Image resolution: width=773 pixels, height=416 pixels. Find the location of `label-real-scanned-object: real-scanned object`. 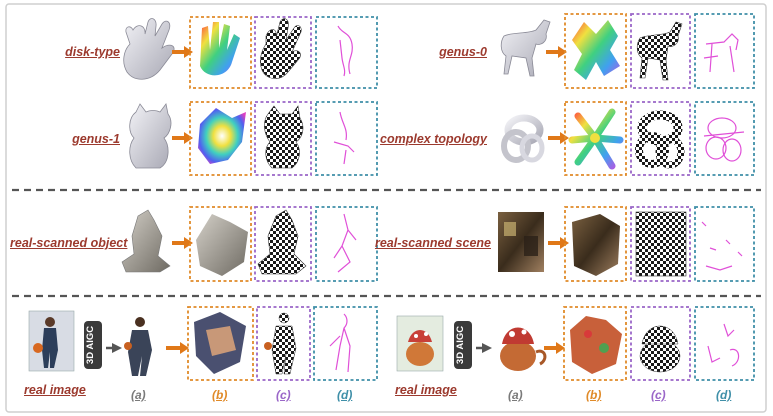

label-real-scanned-object: real-scanned object is located at coordinates (69, 243).